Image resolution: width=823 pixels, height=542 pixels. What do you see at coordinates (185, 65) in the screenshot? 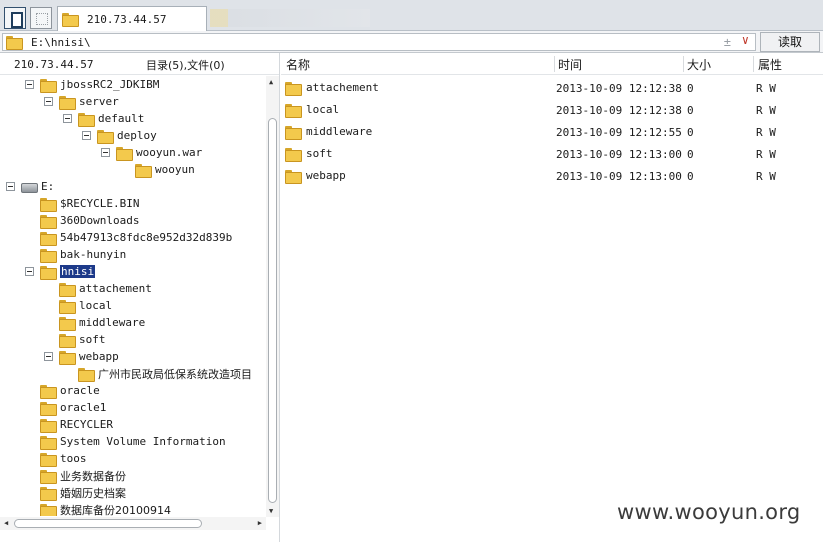
I see `dir-file-count: 目录(5),文件(0)` at bounding box center [185, 65].